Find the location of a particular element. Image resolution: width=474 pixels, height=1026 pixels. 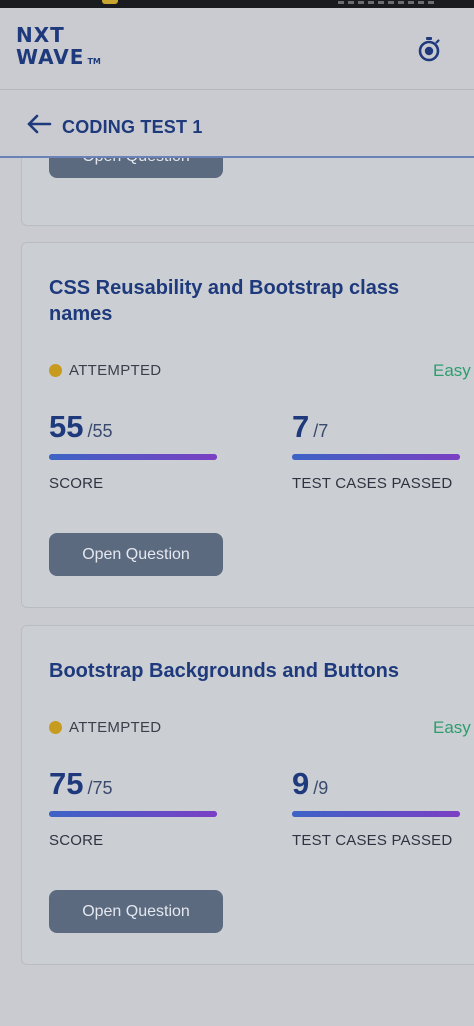

score-total: /75 is located at coordinates (100, 788).